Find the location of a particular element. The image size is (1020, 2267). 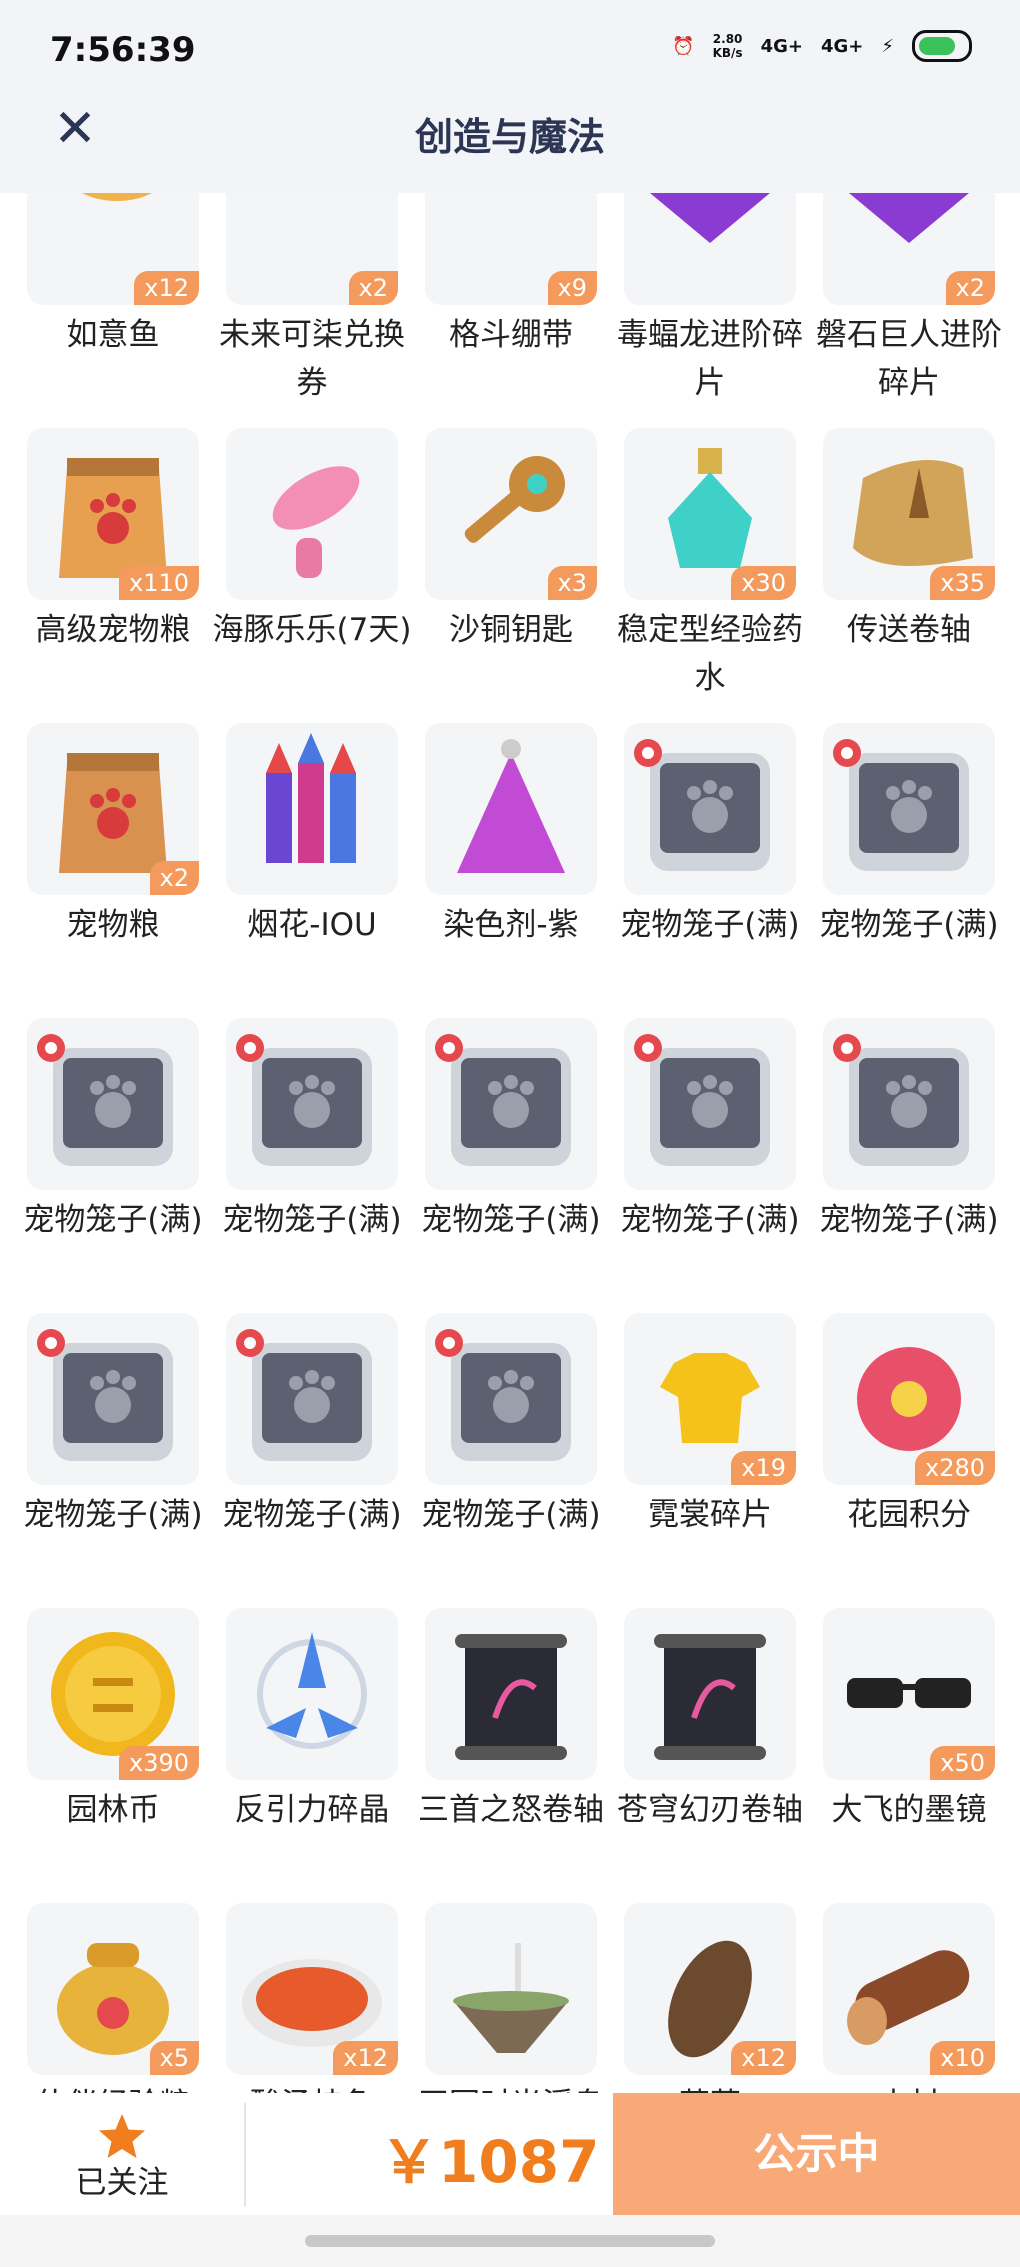

item-name: 花园积分 is located at coordinates (909, 1515).